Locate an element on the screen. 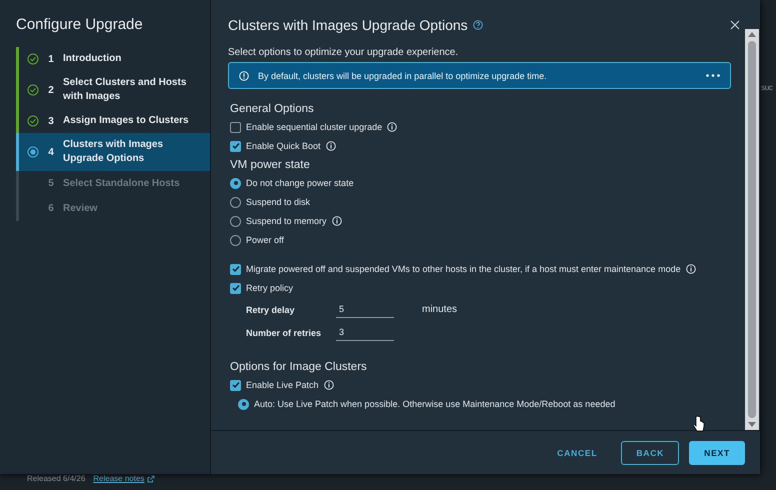 The height and width of the screenshot is (490, 776). section-heading: VM power state is located at coordinates (270, 165).